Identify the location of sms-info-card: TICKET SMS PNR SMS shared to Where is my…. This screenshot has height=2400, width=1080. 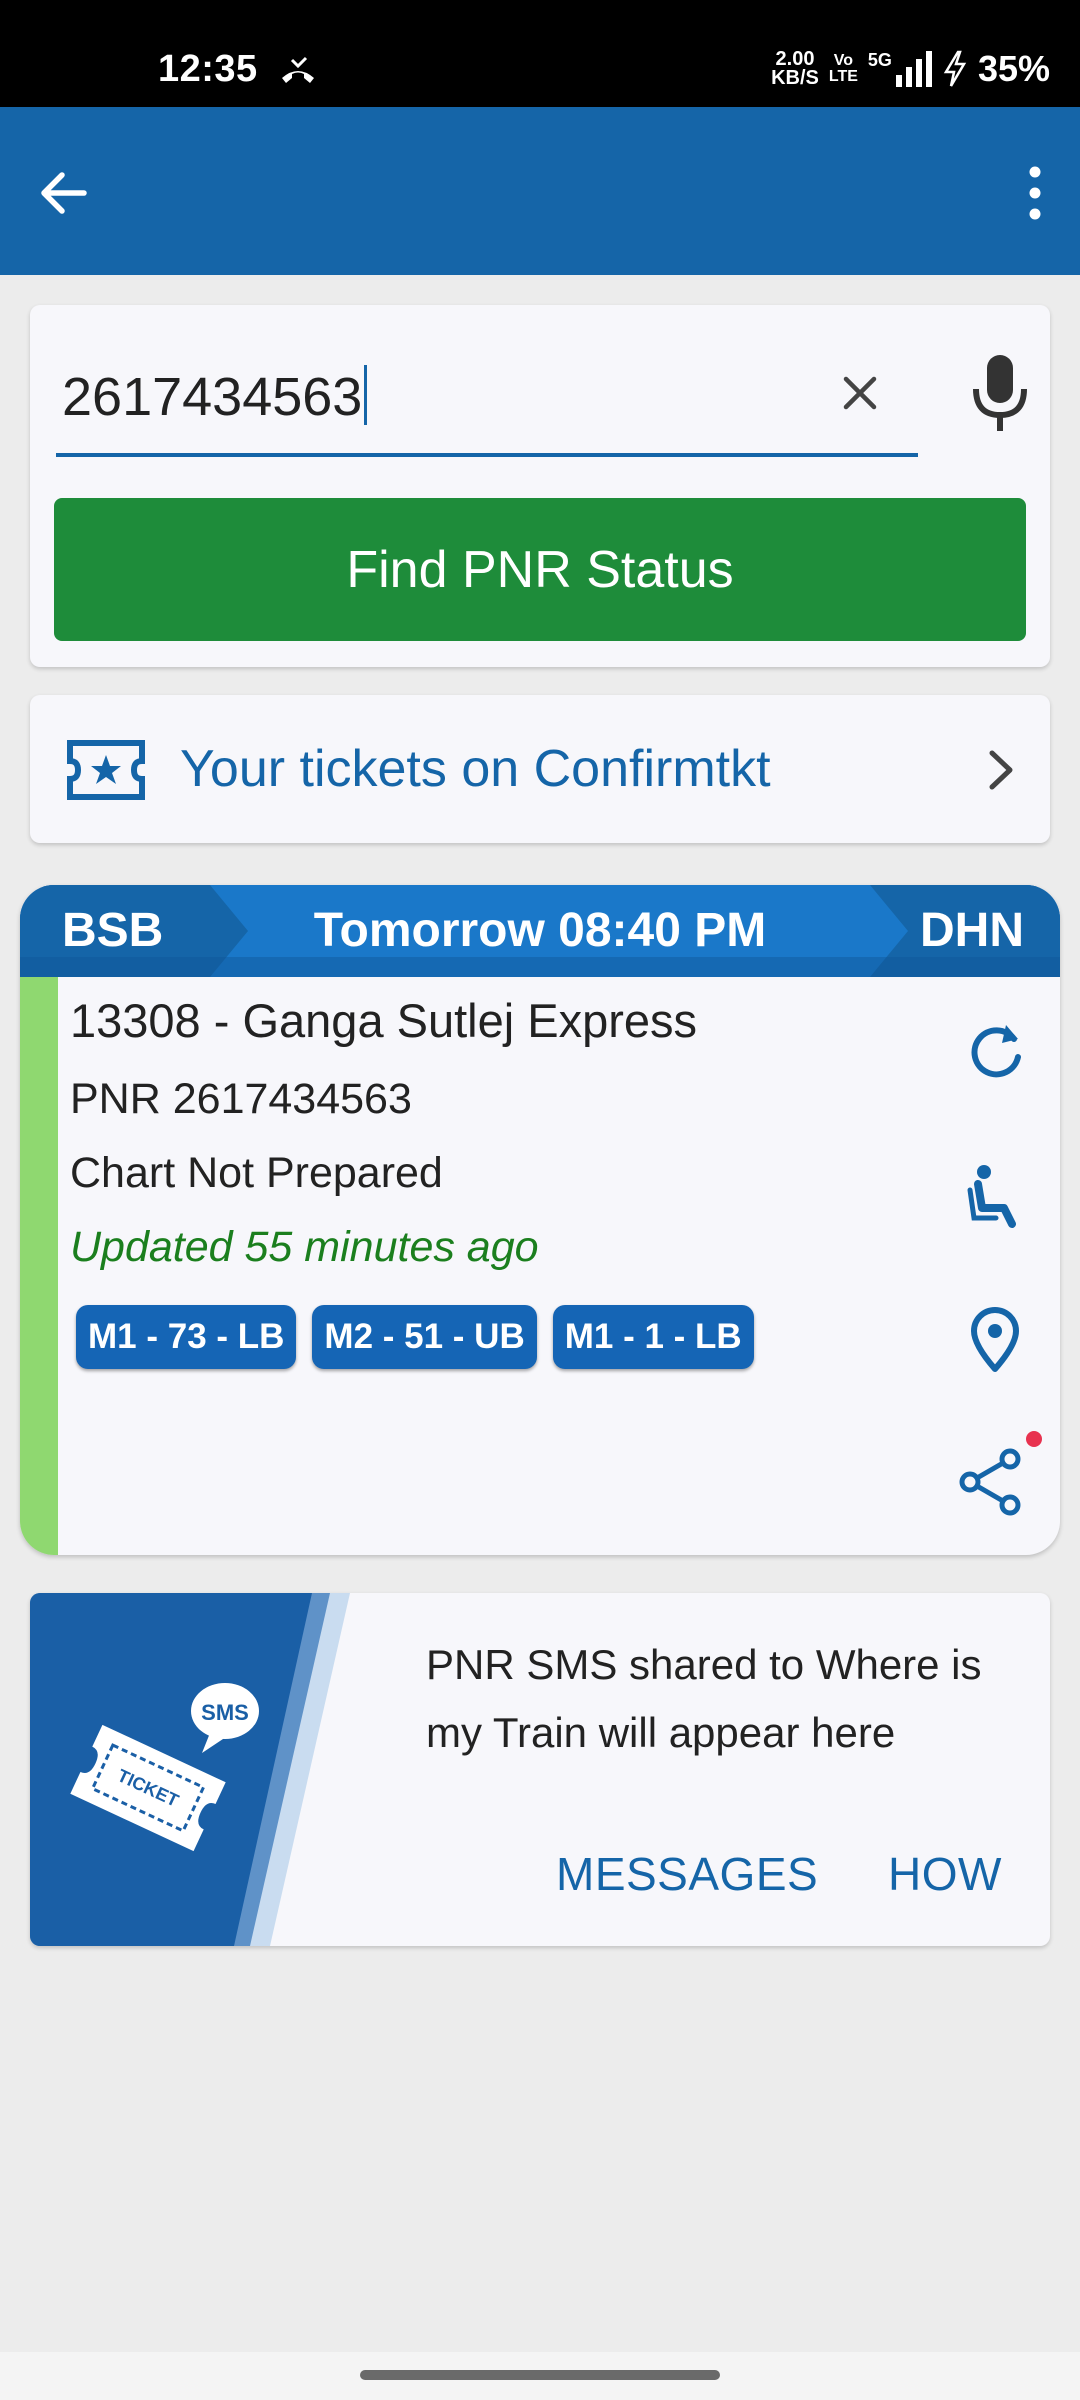
(540, 1769).